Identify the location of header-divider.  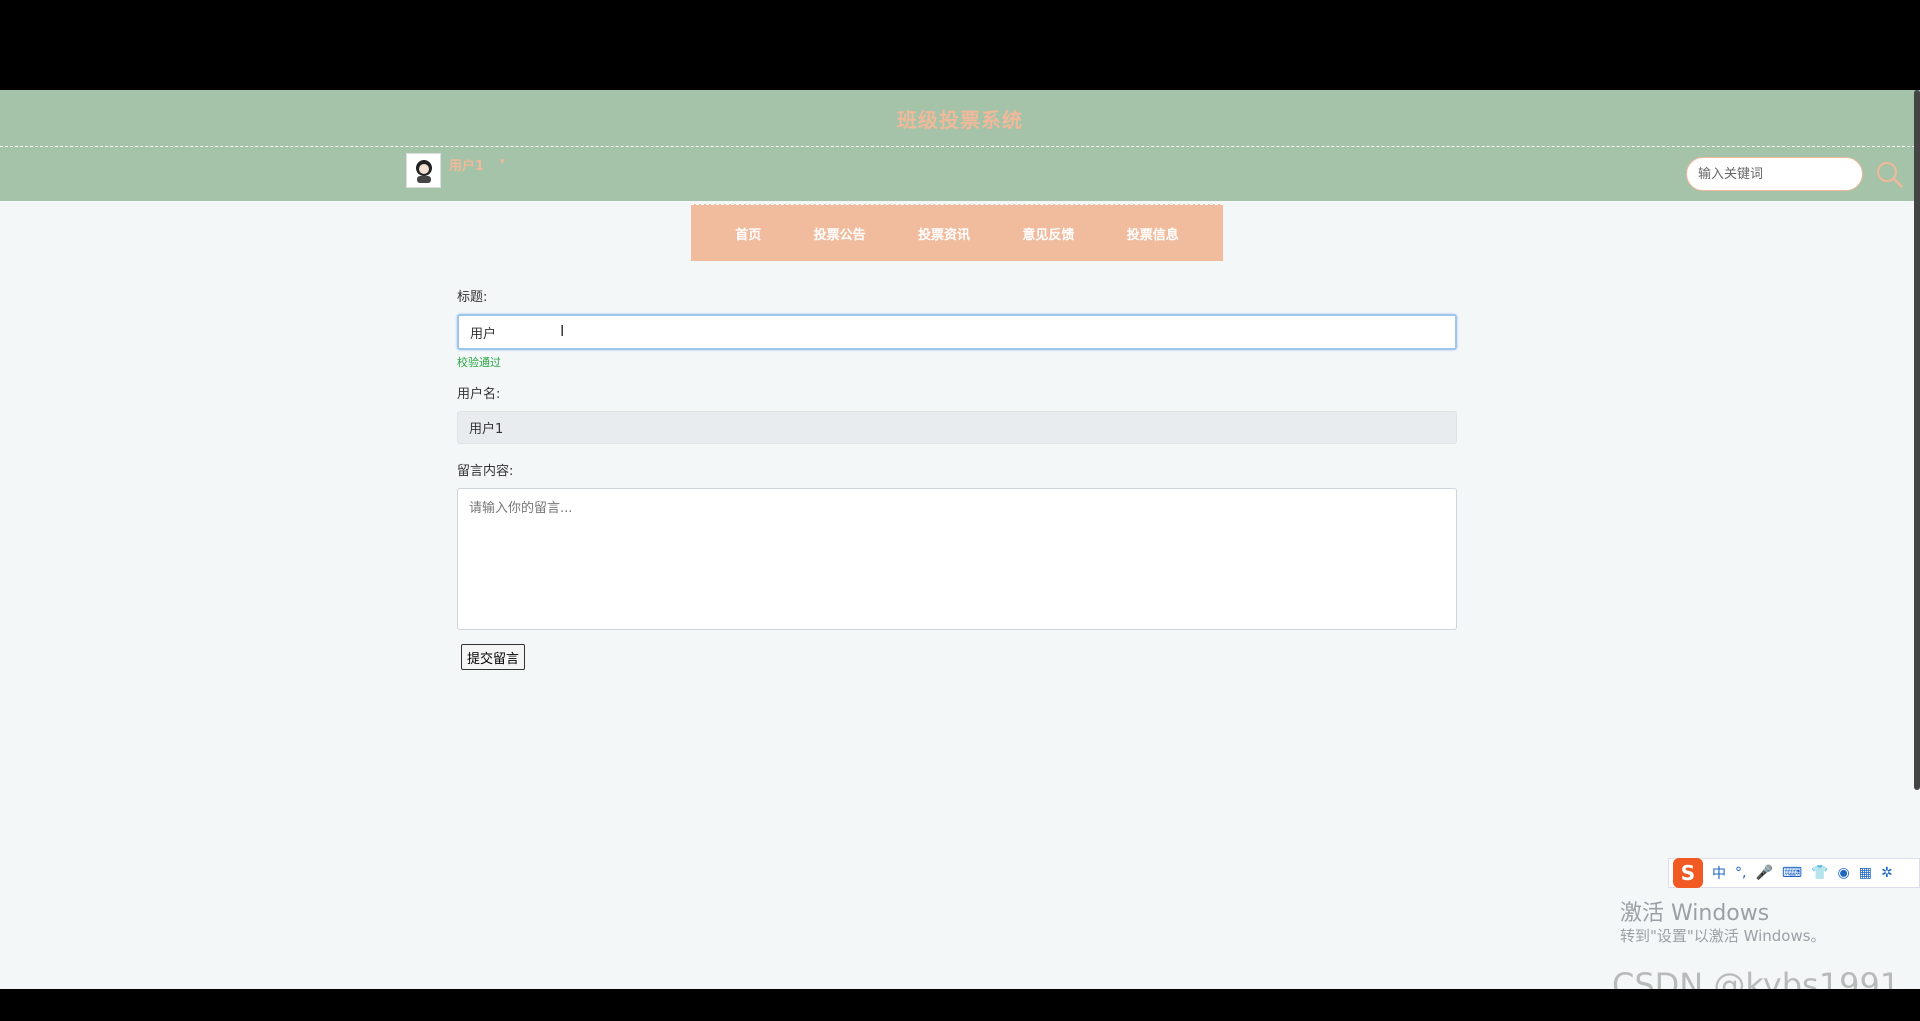
(960, 146).